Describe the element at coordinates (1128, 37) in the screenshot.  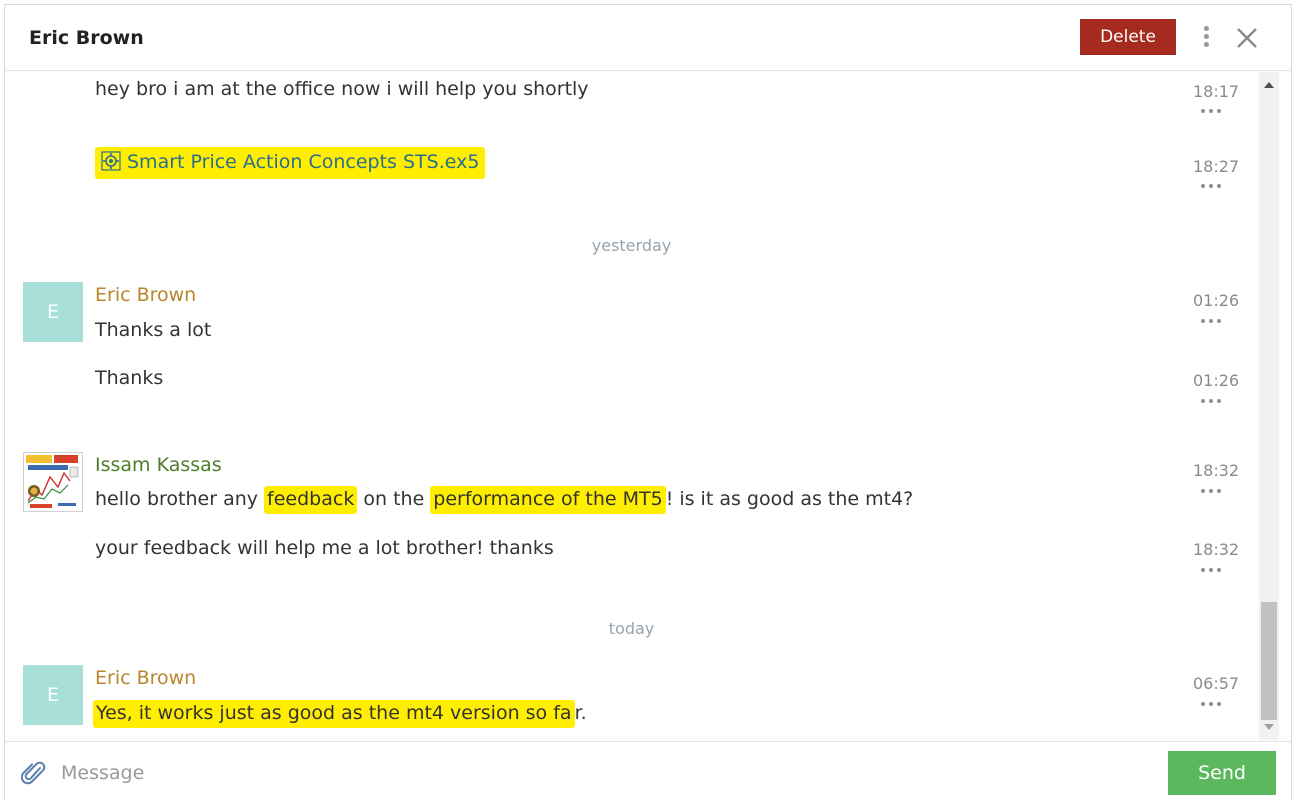
I see `delete-button: Delete` at that location.